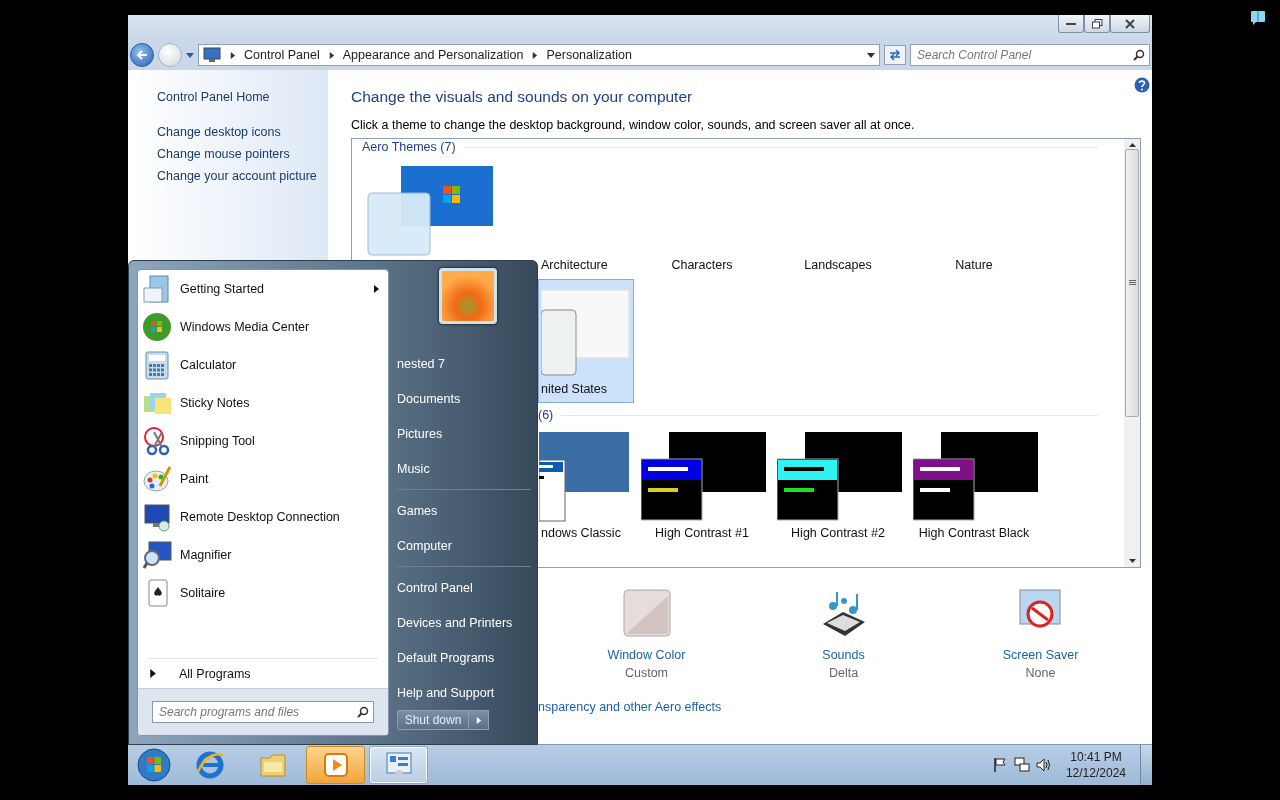  Describe the element at coordinates (1258, 18) in the screenshot. I see `notification-icon` at that location.